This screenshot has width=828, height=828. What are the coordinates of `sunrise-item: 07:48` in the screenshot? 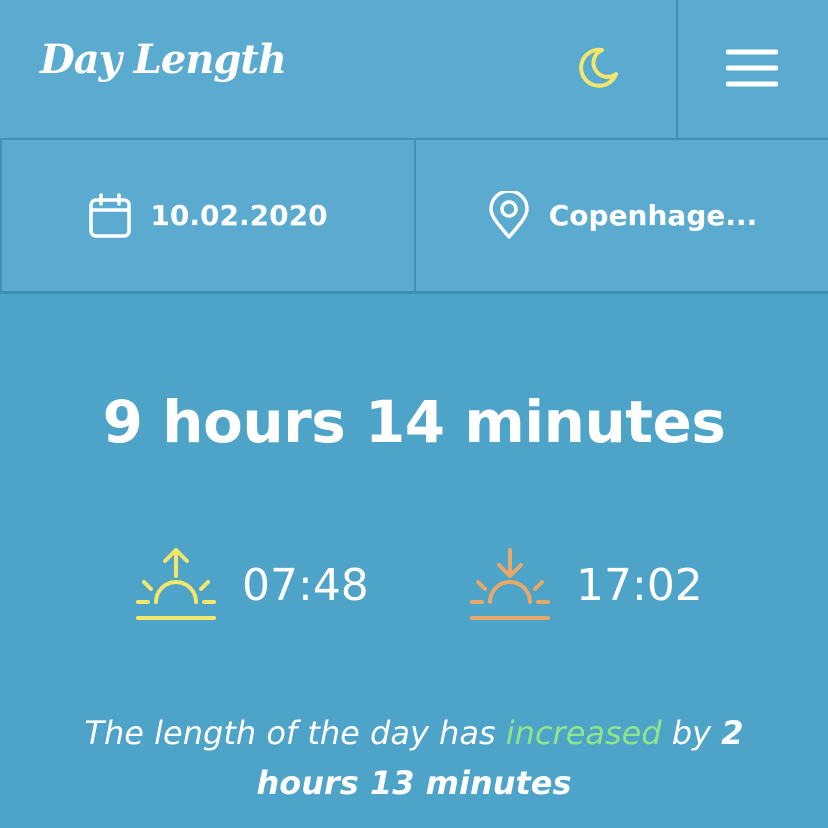 It's located at (251, 585).